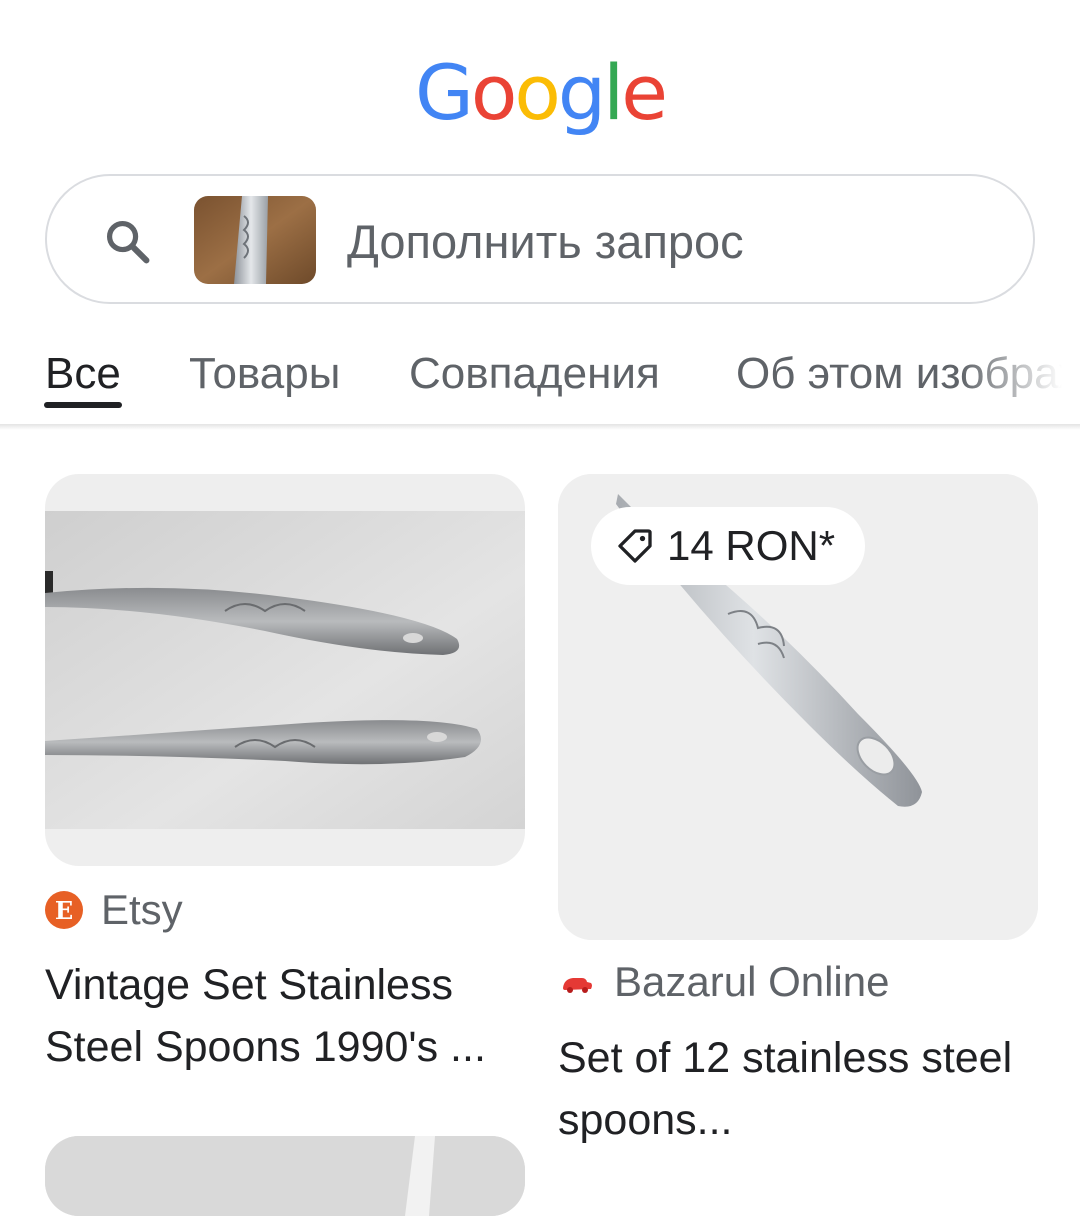 This screenshot has width=1080, height=1216. What do you see at coordinates (83, 374) in the screenshot?
I see `tab-all: Все` at bounding box center [83, 374].